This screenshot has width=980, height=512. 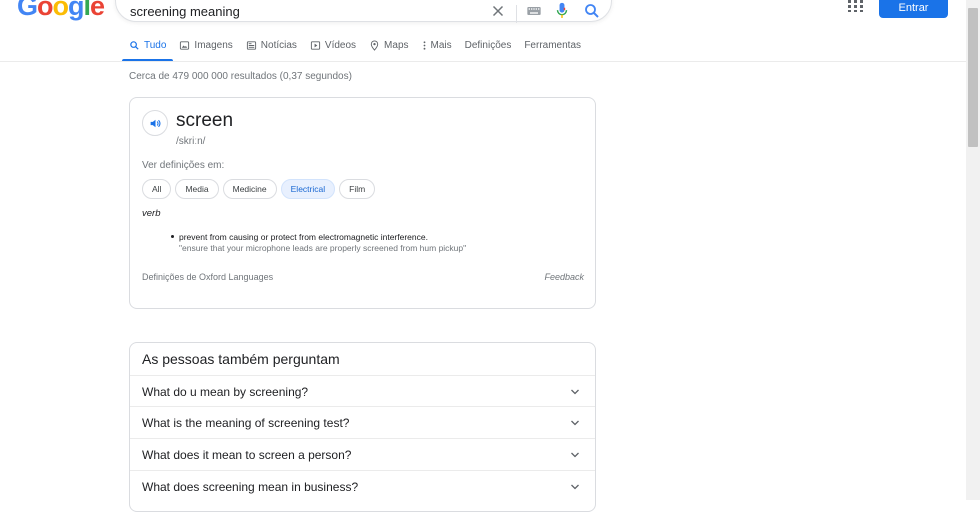 I want to click on tab-tools: Ferramentas, so click(x=552, y=45).